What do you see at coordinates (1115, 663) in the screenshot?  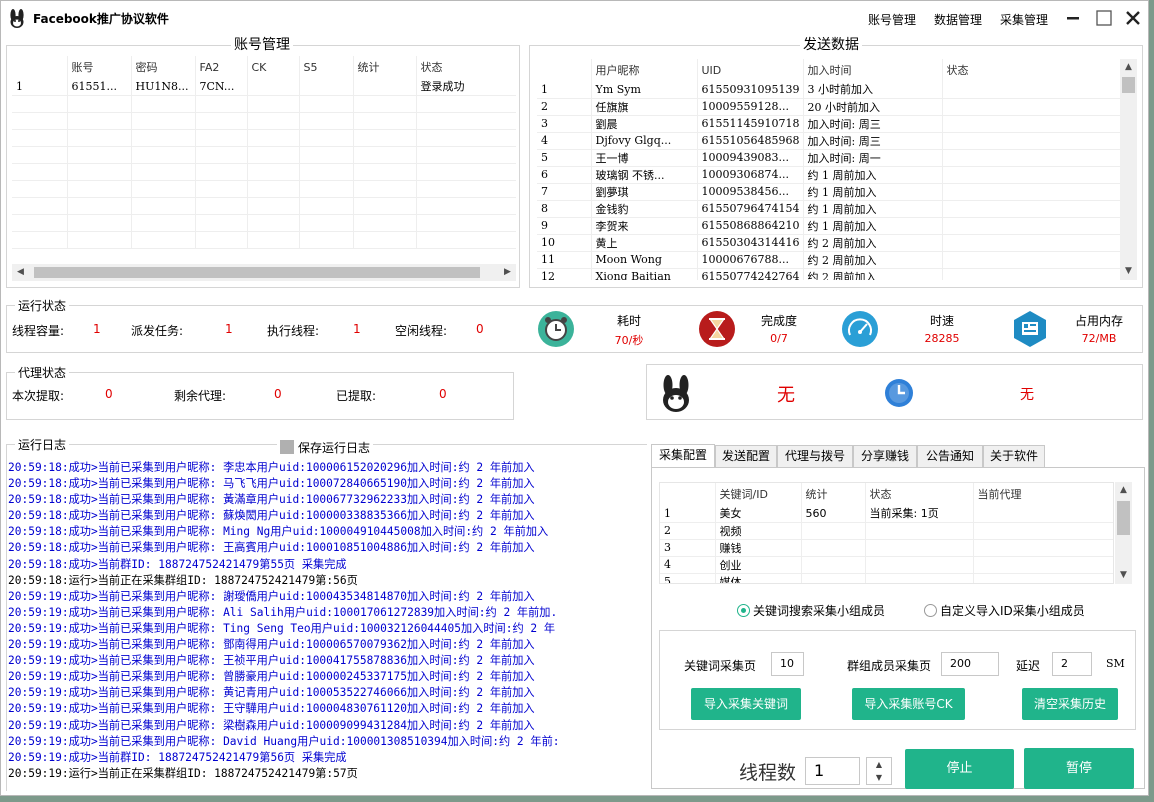 I see `delay-unit: SM` at bounding box center [1115, 663].